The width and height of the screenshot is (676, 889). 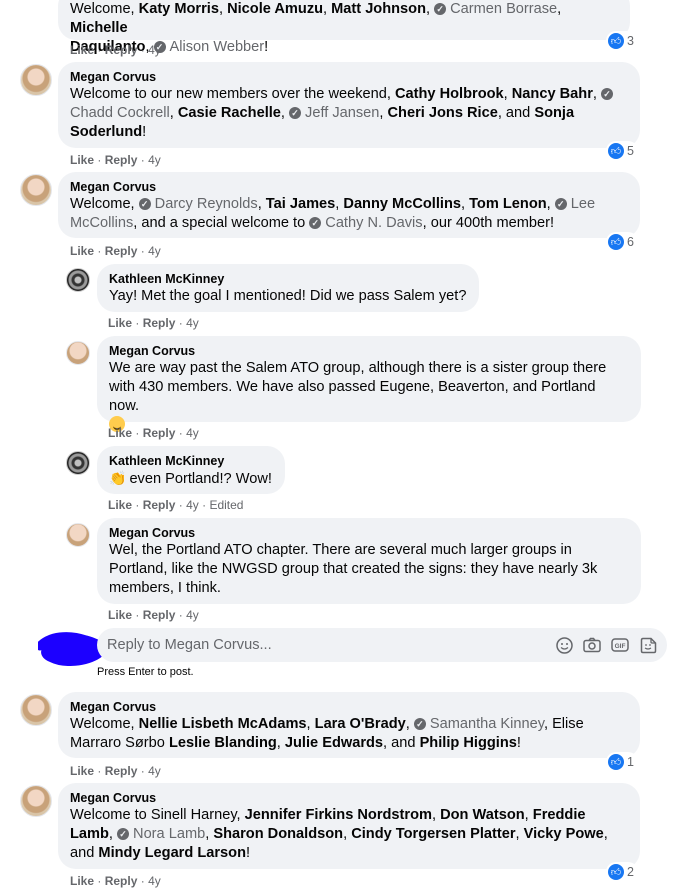 What do you see at coordinates (191, 470) in the screenshot?
I see `comment-bubble: Kathleen McKinney 👏 even Portland!? Wow!` at bounding box center [191, 470].